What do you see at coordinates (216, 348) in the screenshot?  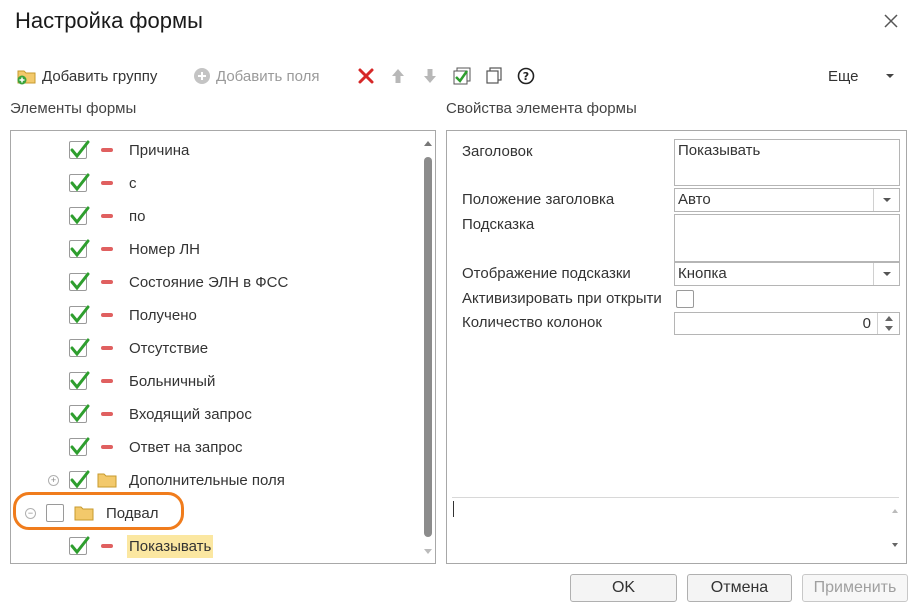 I see `tree-row: Отсутствие` at bounding box center [216, 348].